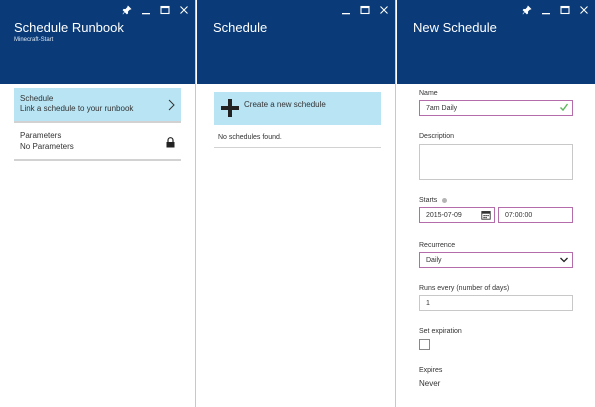 The image size is (595, 407). I want to click on blade-title: Schedule Runbook, so click(69, 27).